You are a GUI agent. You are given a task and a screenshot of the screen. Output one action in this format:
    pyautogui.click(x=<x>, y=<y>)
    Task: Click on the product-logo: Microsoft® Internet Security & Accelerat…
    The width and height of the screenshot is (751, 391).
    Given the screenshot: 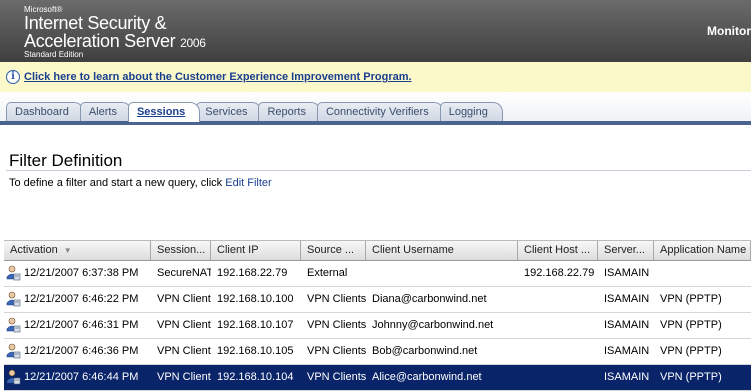 What is the action you would take?
    pyautogui.click(x=115, y=32)
    